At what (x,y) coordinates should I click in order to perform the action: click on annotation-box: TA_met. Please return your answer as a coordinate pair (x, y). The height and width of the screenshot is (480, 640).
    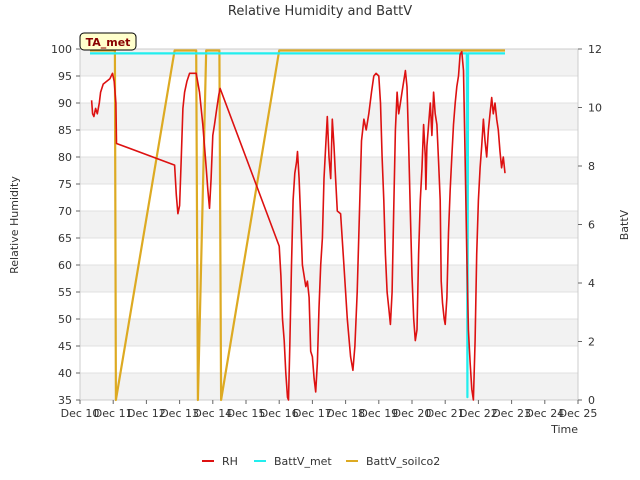
    Looking at the image, I should click on (108, 41).